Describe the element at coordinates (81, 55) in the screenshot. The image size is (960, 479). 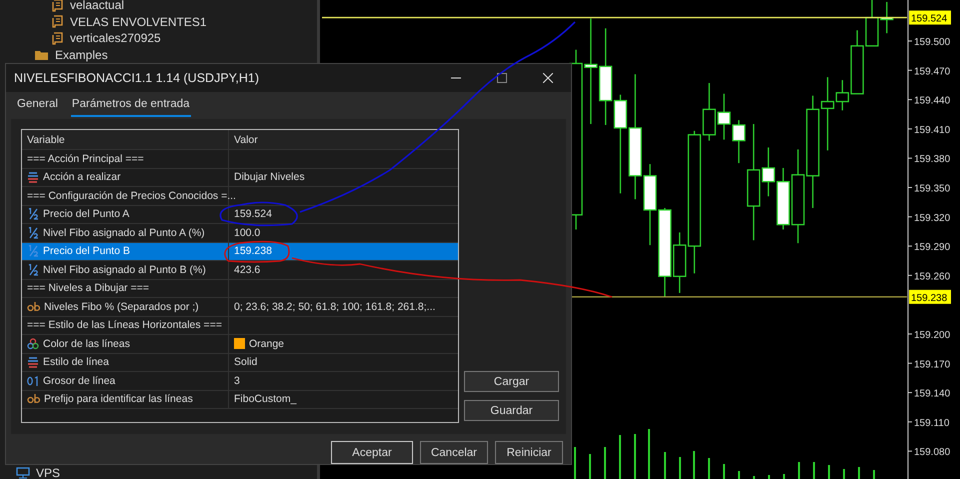
I see `tree-item: Examples` at that location.